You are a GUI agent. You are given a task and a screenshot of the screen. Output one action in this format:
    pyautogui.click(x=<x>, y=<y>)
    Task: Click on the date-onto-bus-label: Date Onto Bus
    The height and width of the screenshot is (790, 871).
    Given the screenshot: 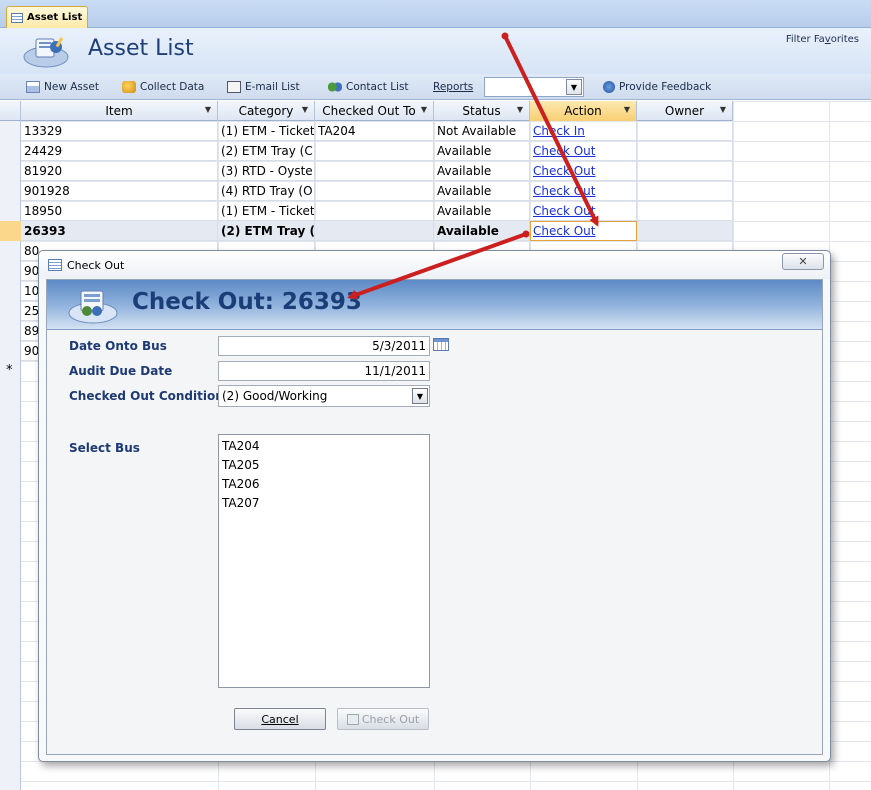 What is the action you would take?
    pyautogui.click(x=118, y=346)
    